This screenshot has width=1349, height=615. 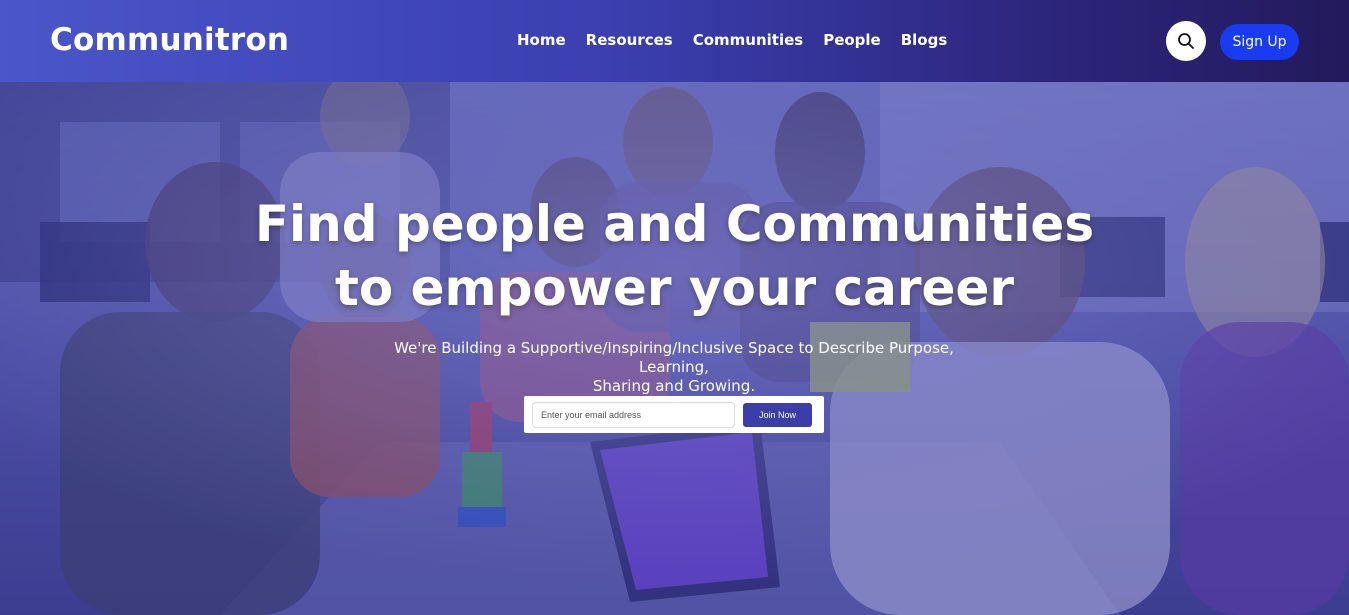 I want to click on email-signup-form: Join Now, so click(x=674, y=414).